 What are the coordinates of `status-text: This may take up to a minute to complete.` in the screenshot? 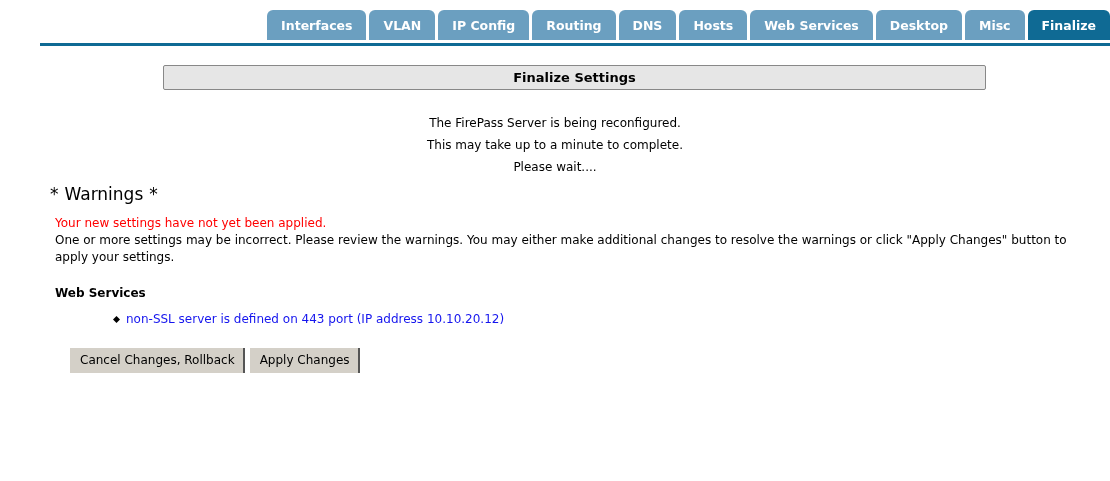 It's located at (555, 145).